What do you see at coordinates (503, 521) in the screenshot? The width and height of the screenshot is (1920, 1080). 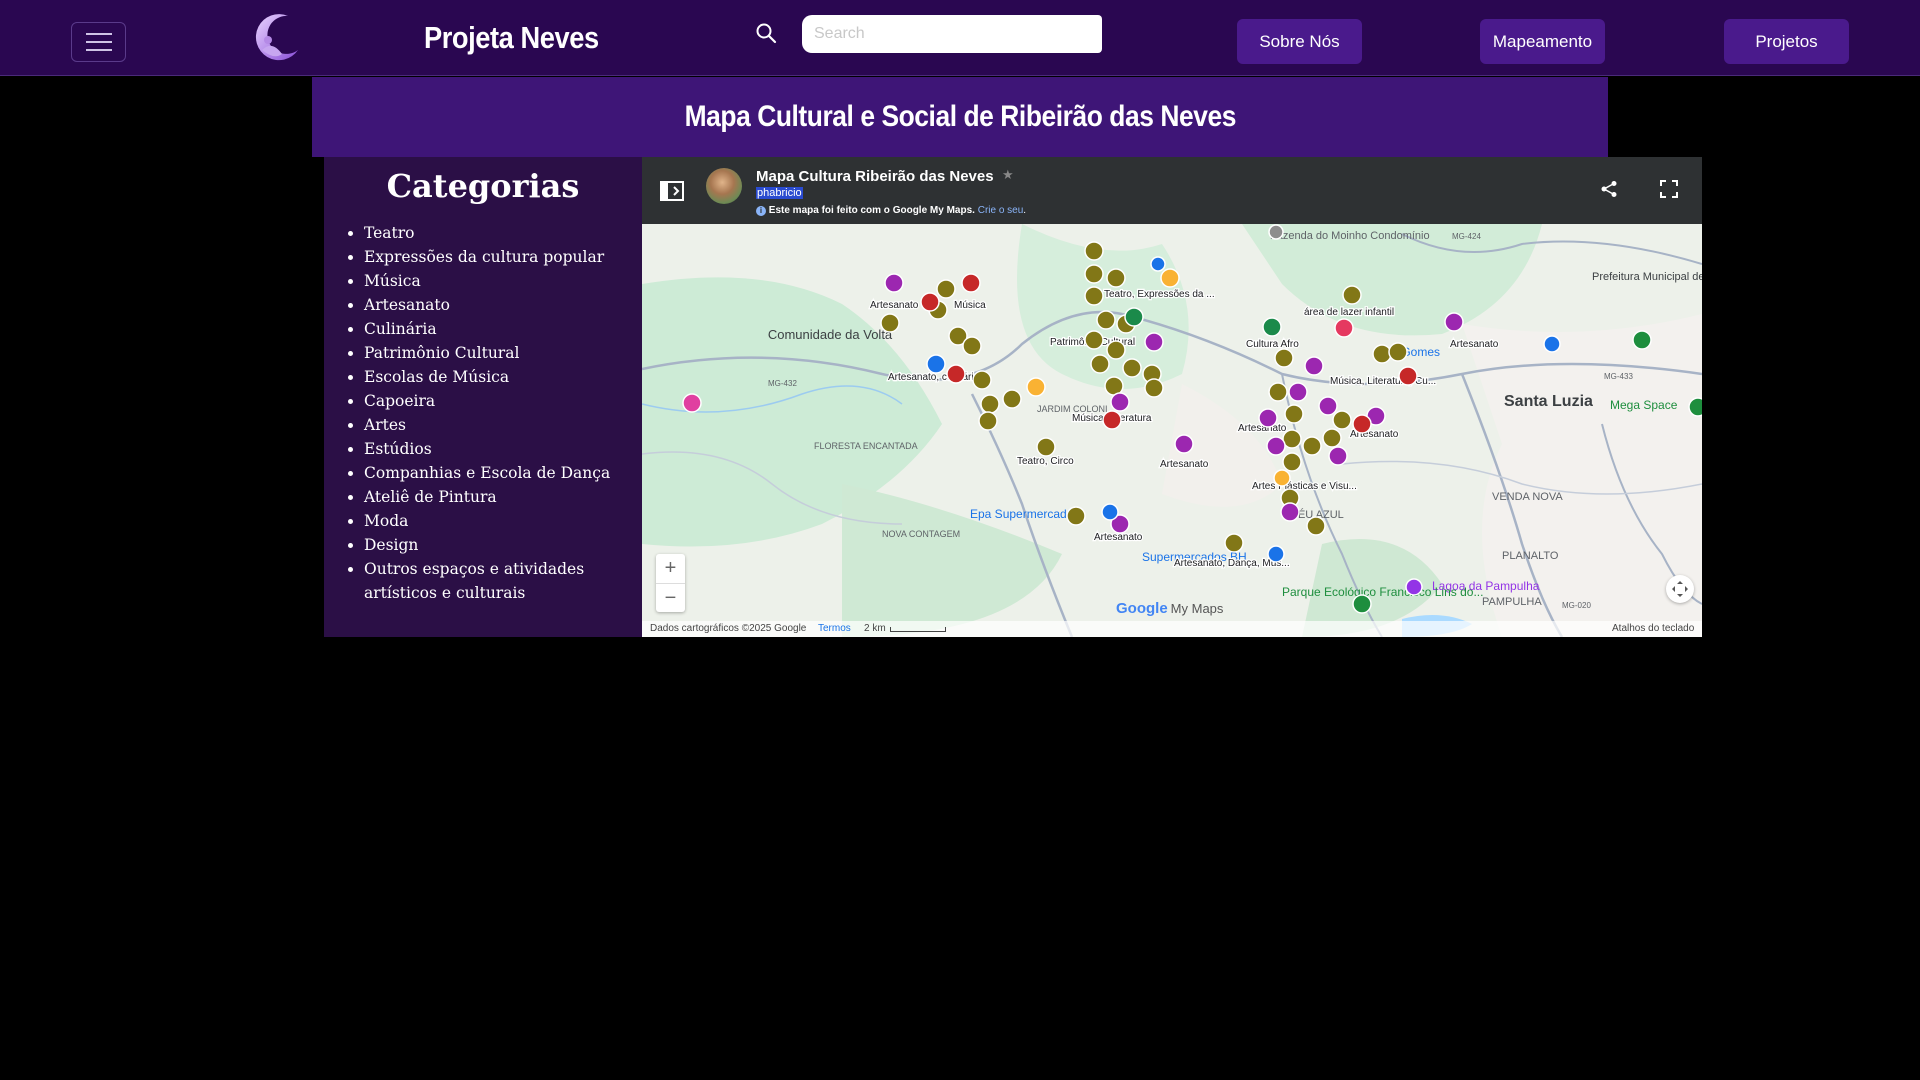 I see `category-item: Moda` at bounding box center [503, 521].